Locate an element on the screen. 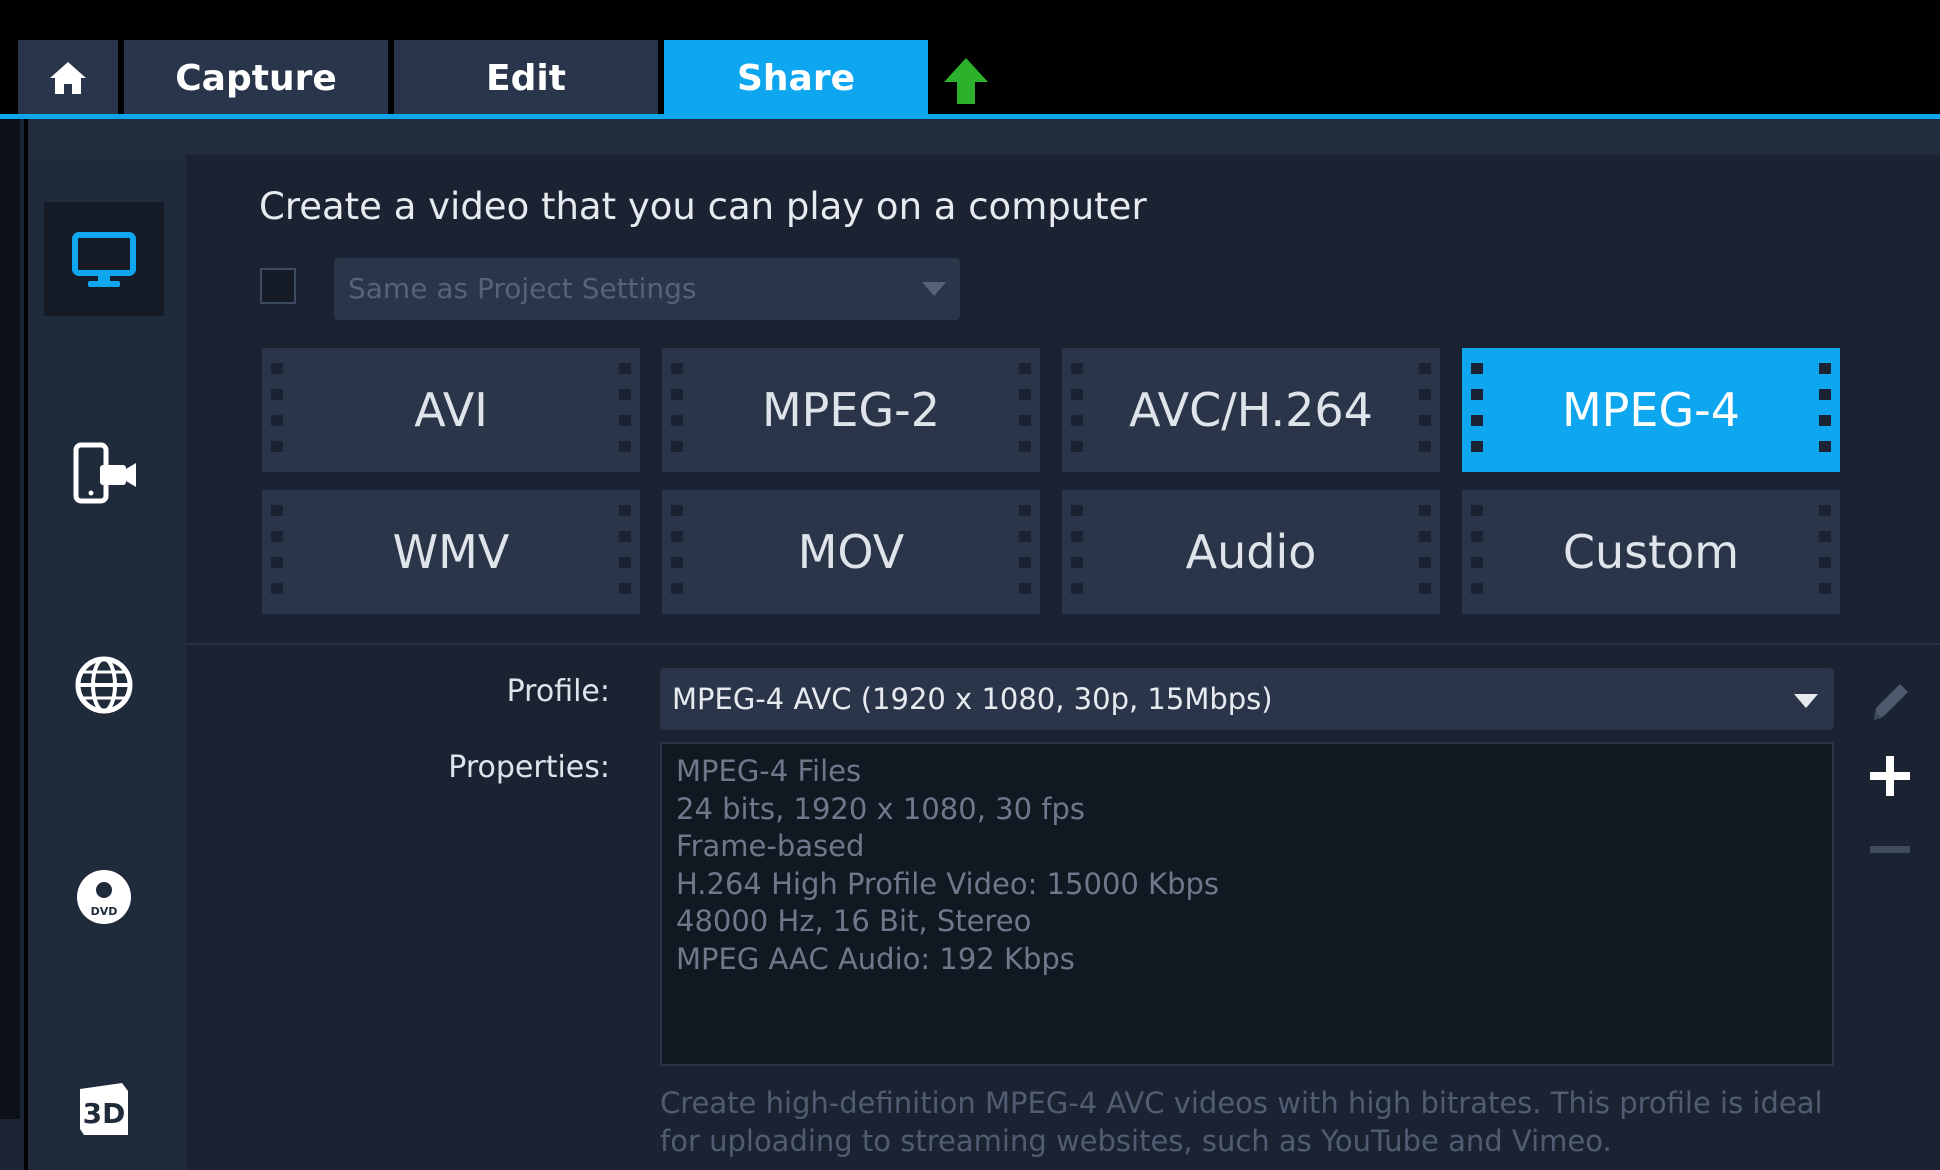 The height and width of the screenshot is (1170, 1940). sidebar-item-disc: DVD is located at coordinates (104, 897).